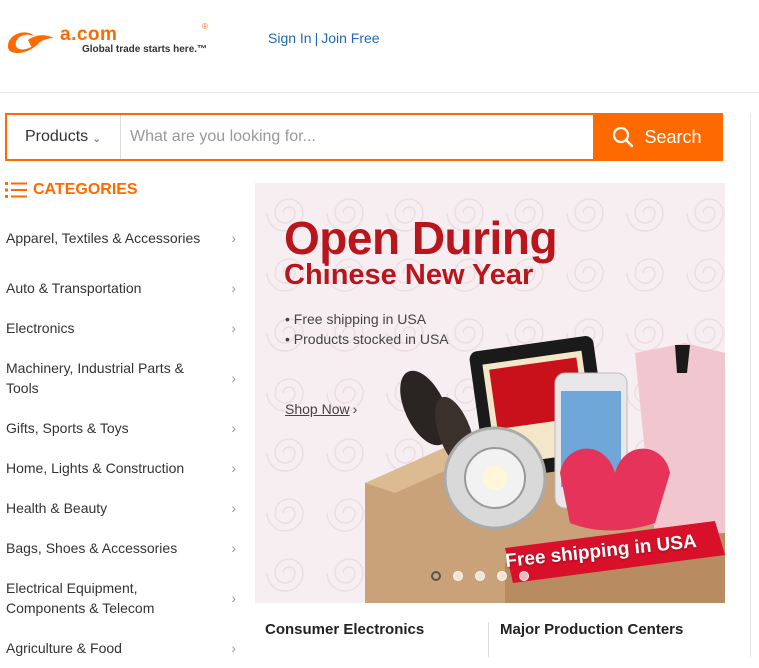  I want to click on logo-mark-icon, so click(31, 43).